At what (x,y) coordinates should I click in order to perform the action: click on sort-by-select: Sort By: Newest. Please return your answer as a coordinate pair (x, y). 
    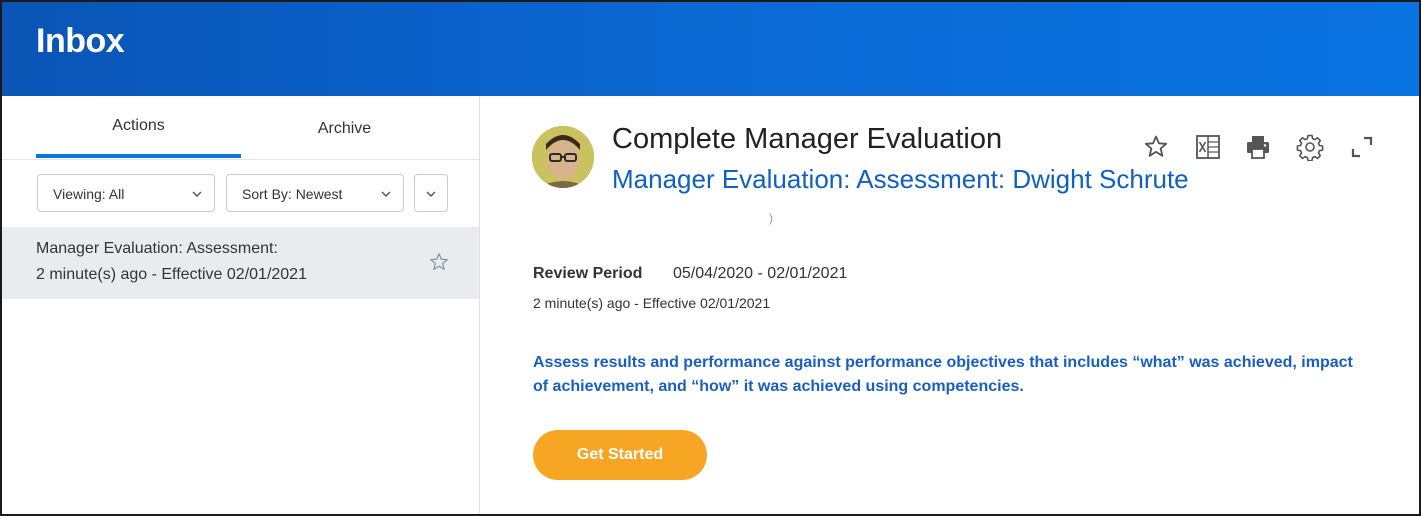
    Looking at the image, I should click on (315, 193).